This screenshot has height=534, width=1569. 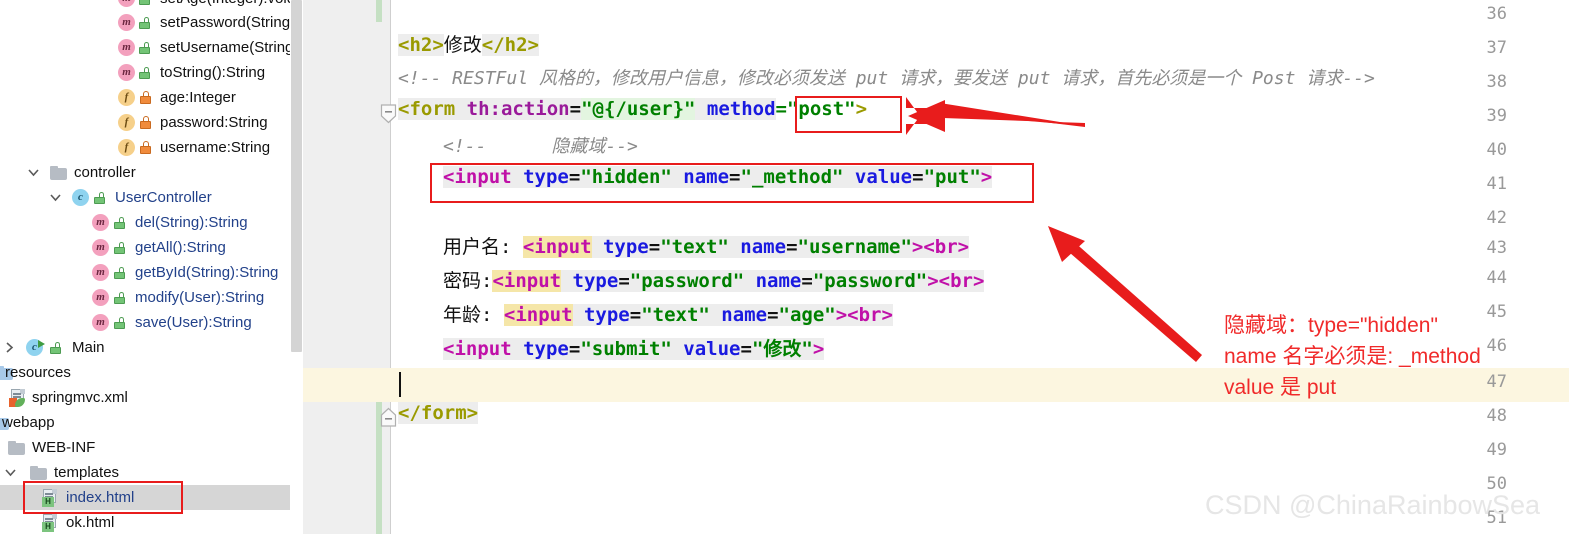 I want to click on tree-item-springmvc-xml: springmvc.xml, so click(x=145, y=397).